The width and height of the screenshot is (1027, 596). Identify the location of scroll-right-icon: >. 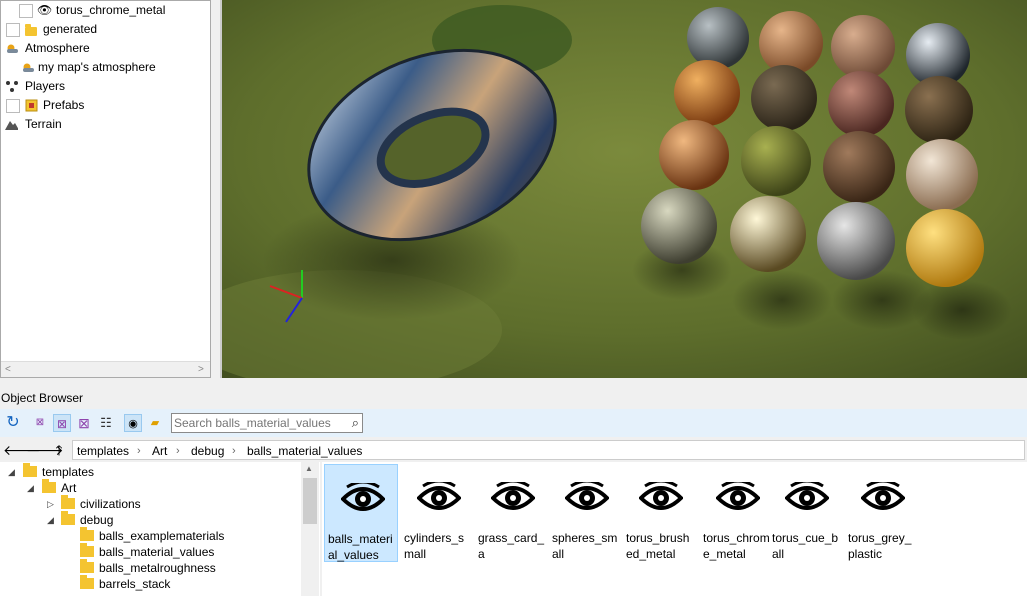
(201, 369).